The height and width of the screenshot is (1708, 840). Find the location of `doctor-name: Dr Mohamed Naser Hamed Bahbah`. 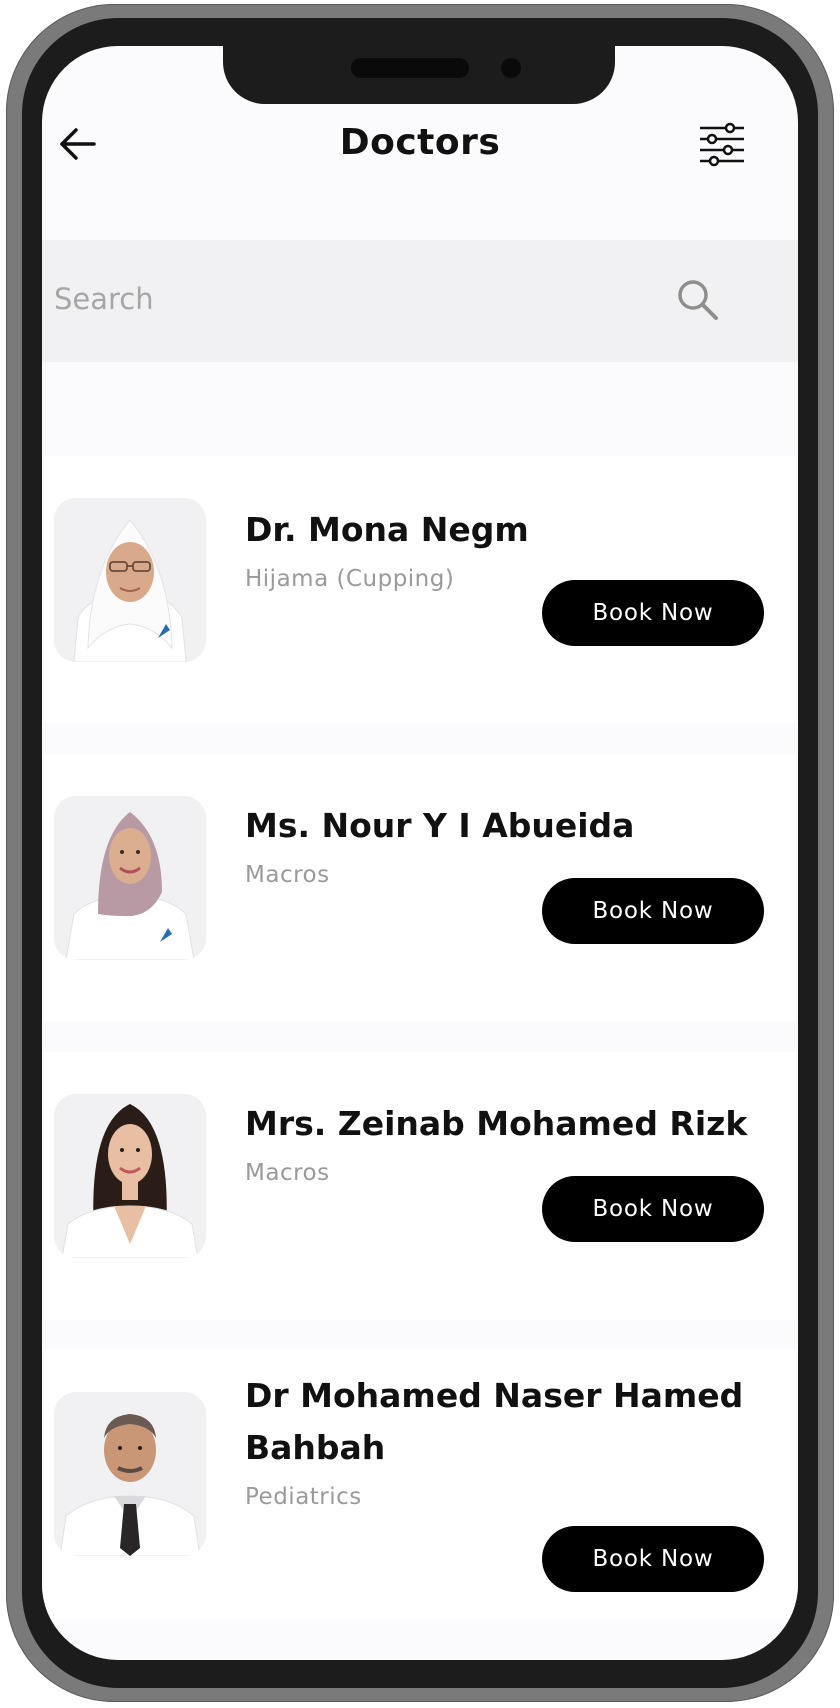

doctor-name: Dr Mohamed Naser Hamed Bahbah is located at coordinates (494, 1421).